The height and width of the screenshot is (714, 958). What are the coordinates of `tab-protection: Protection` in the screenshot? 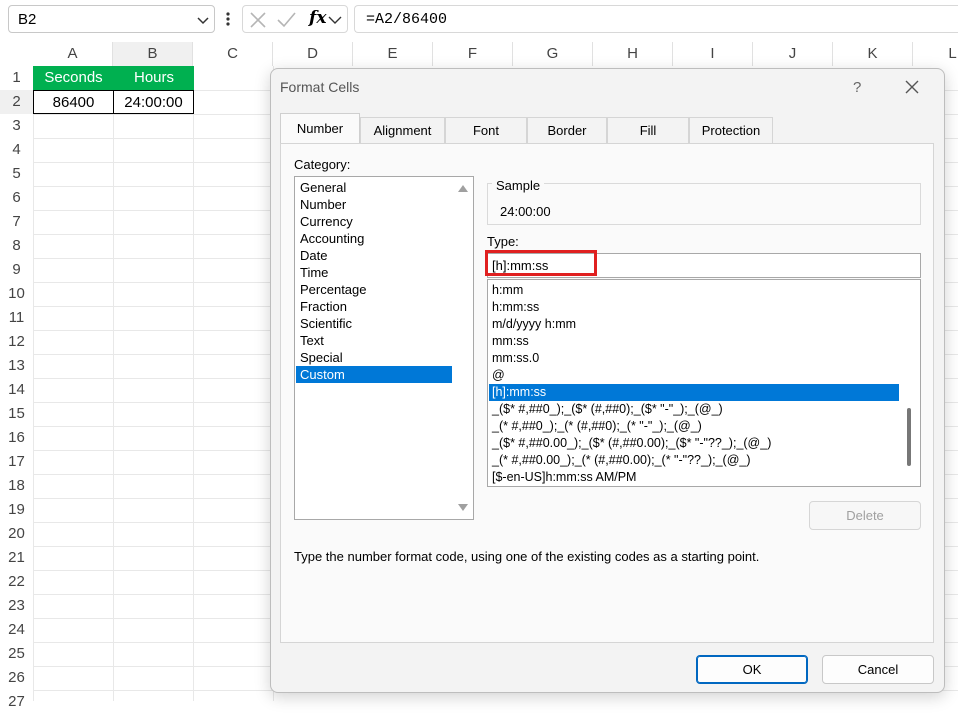 It's located at (731, 130).